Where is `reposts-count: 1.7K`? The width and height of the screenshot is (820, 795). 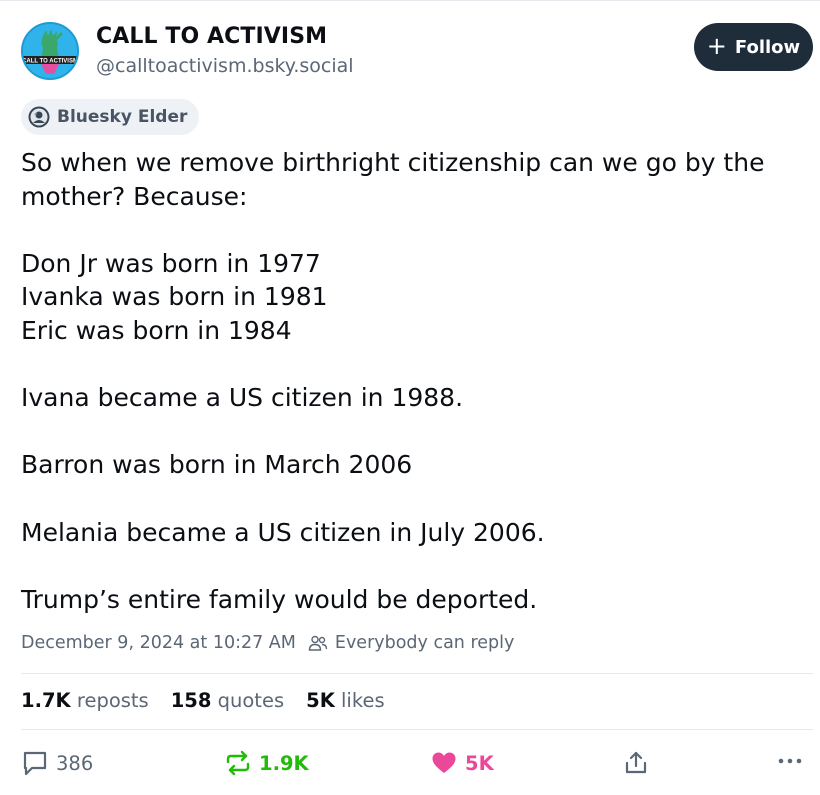
reposts-count: 1.7K is located at coordinates (46, 700).